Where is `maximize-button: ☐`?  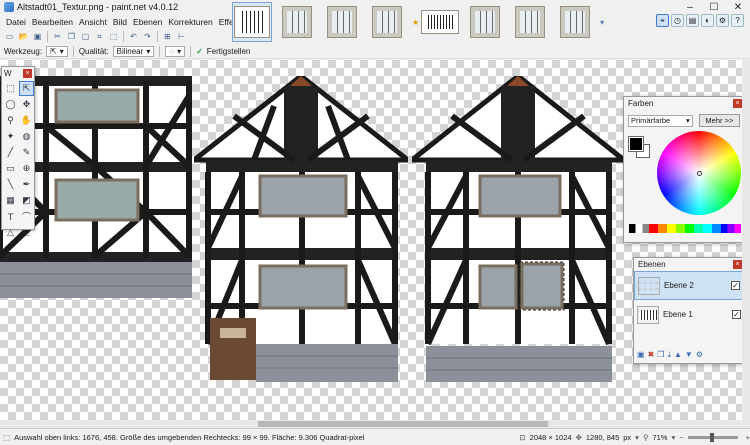
maximize-button: ☐ is located at coordinates (714, 7).